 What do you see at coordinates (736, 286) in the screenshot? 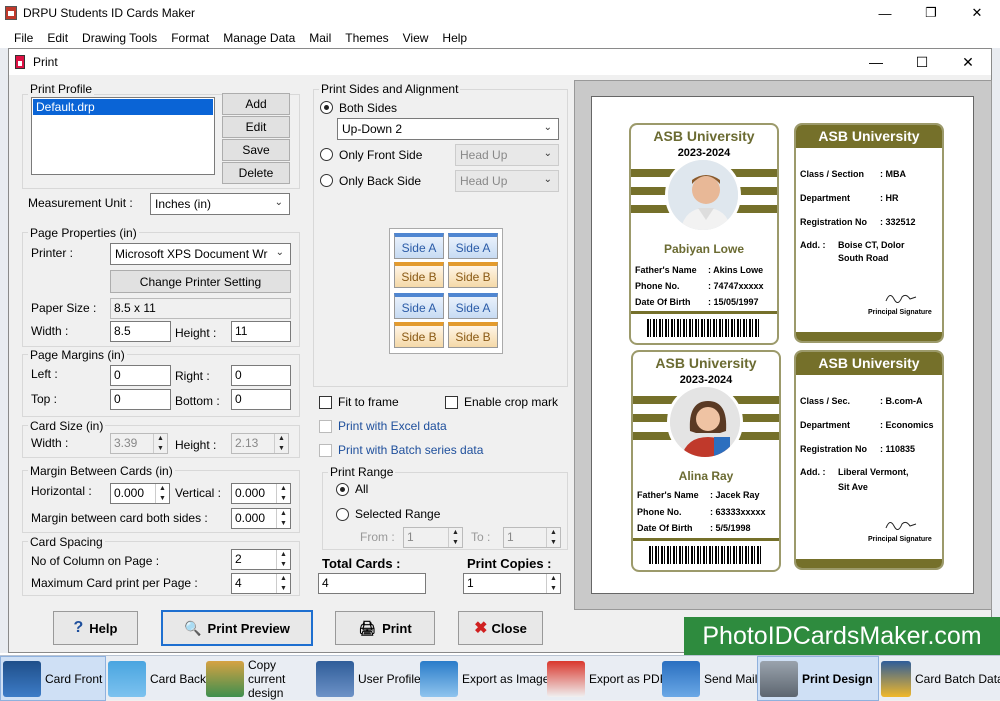
I see `phone-value: : 74747xxxxx` at bounding box center [736, 286].